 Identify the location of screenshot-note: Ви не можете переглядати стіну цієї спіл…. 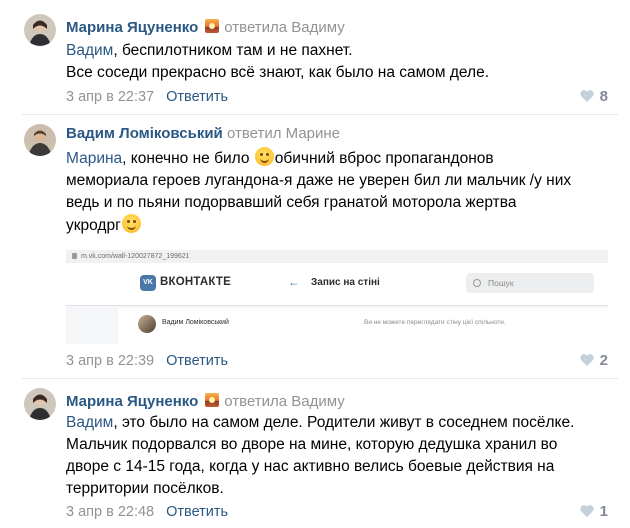
(435, 322).